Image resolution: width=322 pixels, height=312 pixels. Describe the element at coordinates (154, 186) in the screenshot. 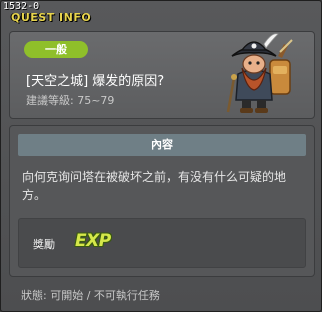

I see `quest-description: 向何克询问塔在被破坏之前，有没有什么可疑的地方。` at that location.